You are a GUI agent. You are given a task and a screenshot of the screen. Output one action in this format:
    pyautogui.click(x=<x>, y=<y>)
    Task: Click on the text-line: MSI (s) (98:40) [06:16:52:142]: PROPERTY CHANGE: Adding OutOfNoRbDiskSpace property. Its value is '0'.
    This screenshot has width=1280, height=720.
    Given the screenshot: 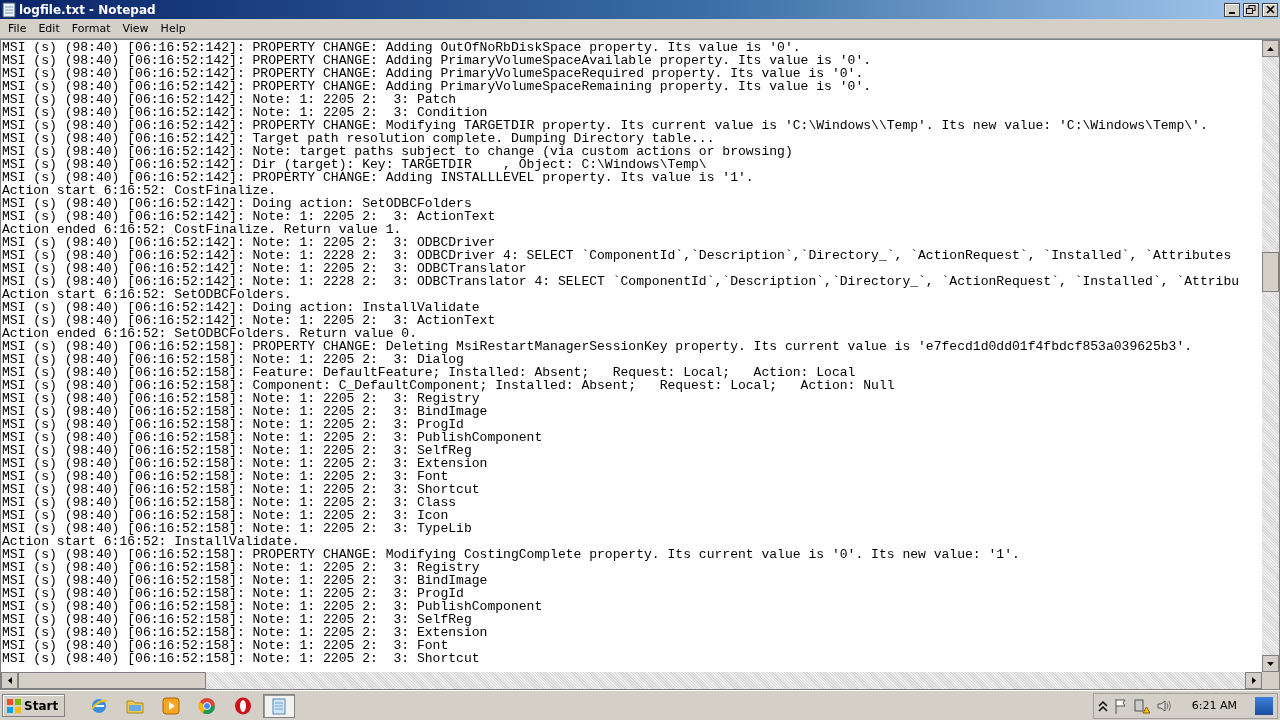 What is the action you would take?
    pyautogui.click(x=401, y=47)
    